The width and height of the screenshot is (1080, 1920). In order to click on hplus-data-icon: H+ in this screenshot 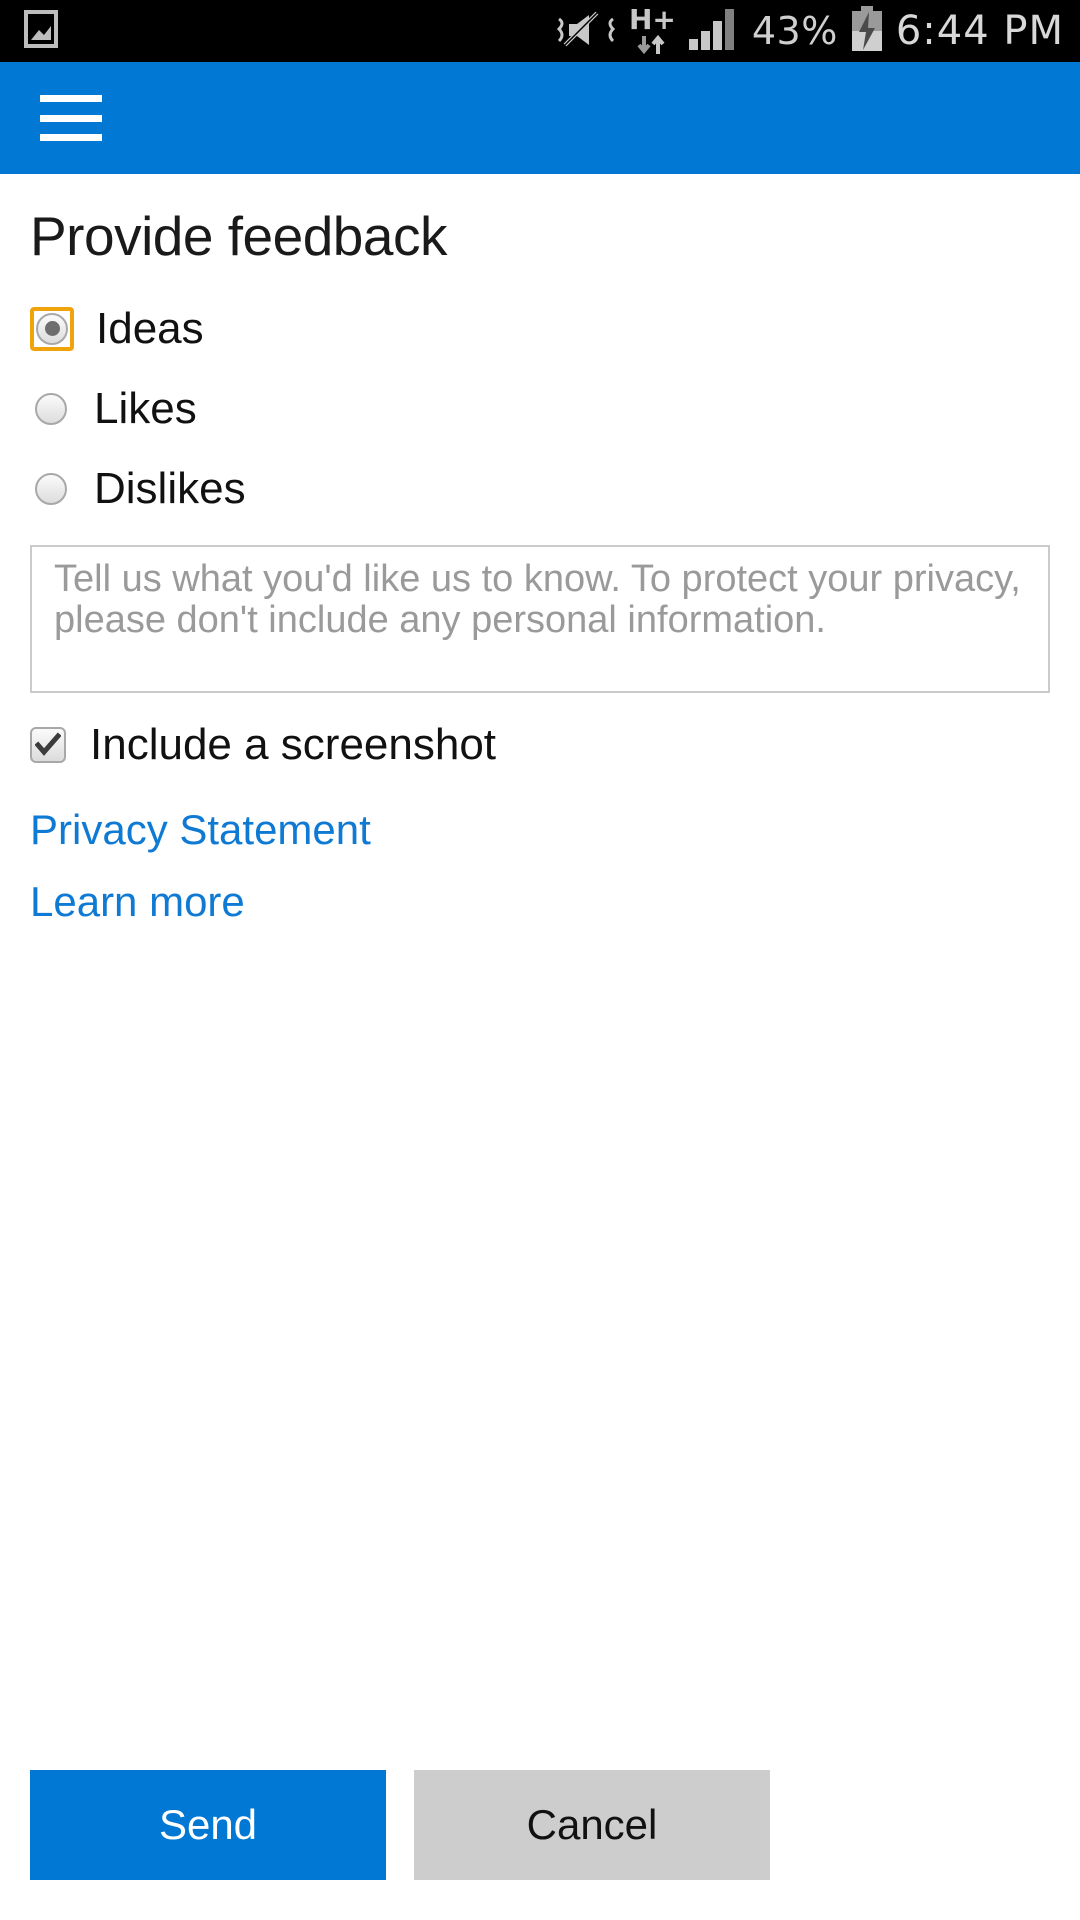, I will do `click(652, 31)`.